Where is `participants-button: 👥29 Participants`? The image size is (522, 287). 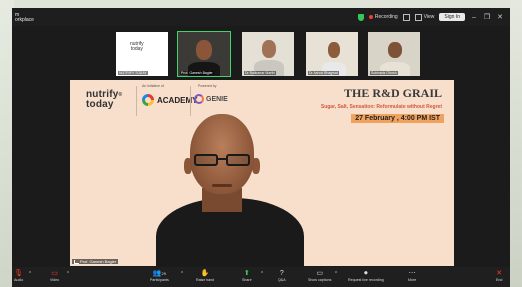 participants-button: 👥29 Participants is located at coordinates (159, 276).